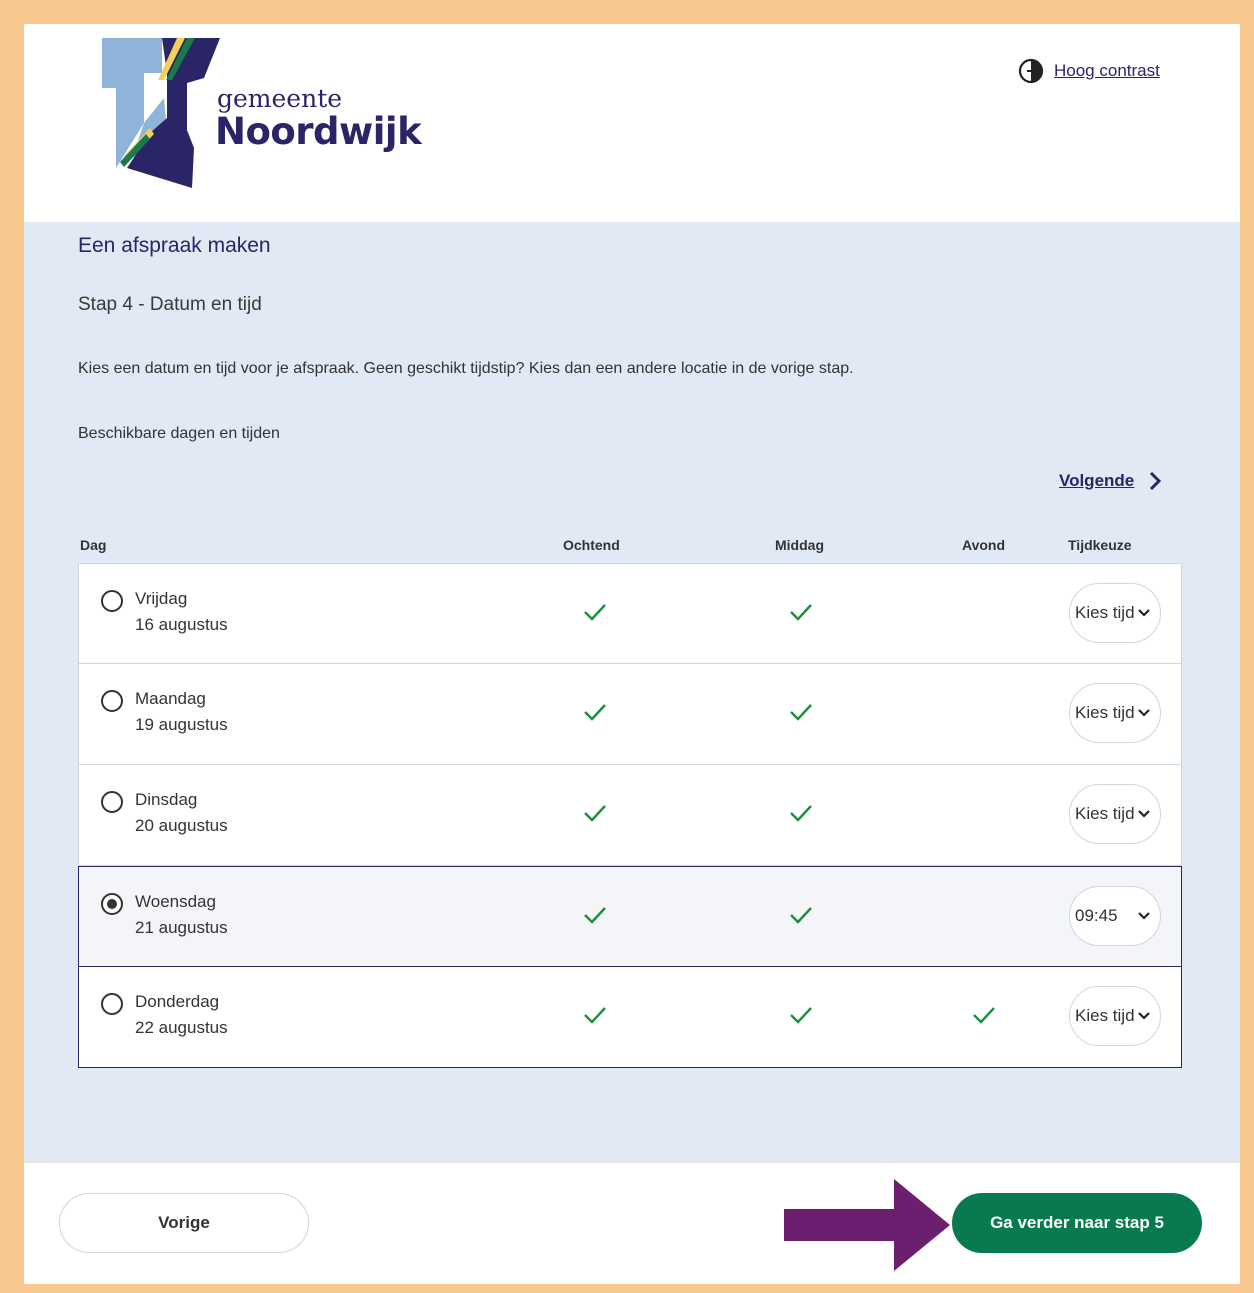 Image resolution: width=1254 pixels, height=1293 pixels. Describe the element at coordinates (166, 799) in the screenshot. I see `day-name: Dinsdag` at that location.